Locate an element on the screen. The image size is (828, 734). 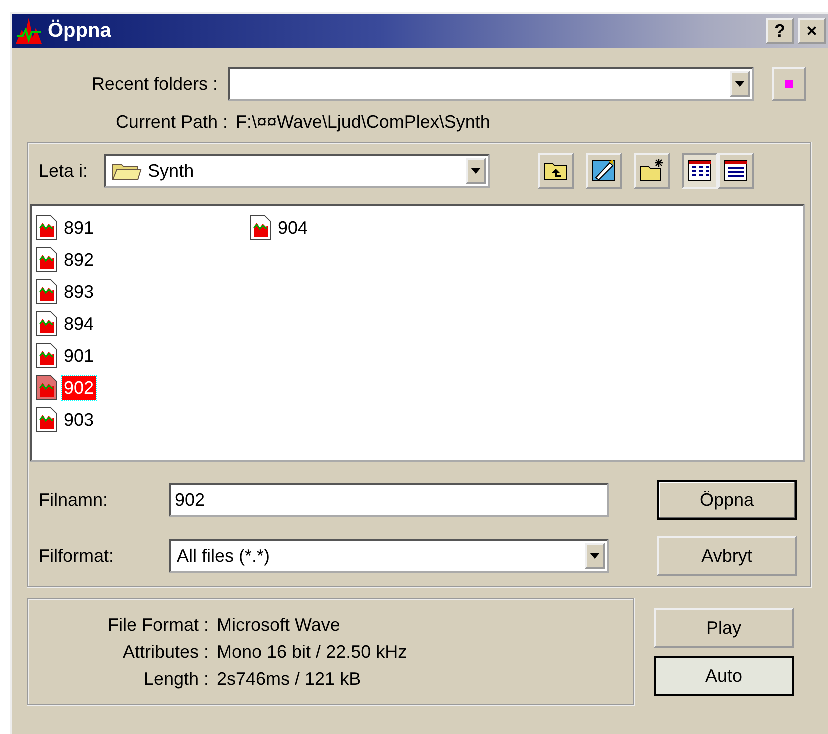
info-label: Attributes : is located at coordinates (165, 652).